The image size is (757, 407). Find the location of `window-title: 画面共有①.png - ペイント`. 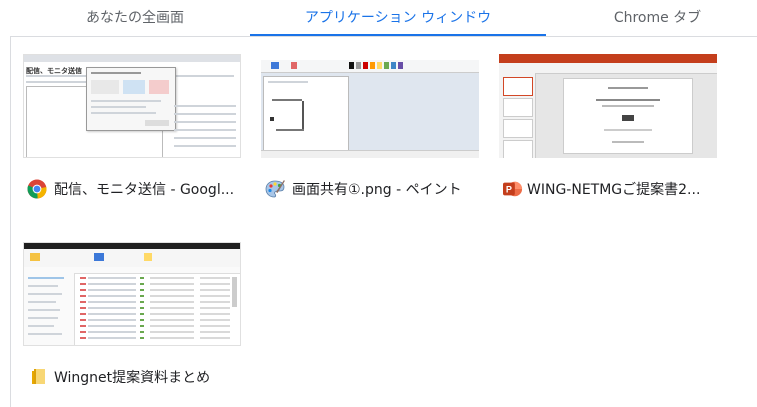

window-title: 画面共有①.png - ペイント is located at coordinates (377, 190).